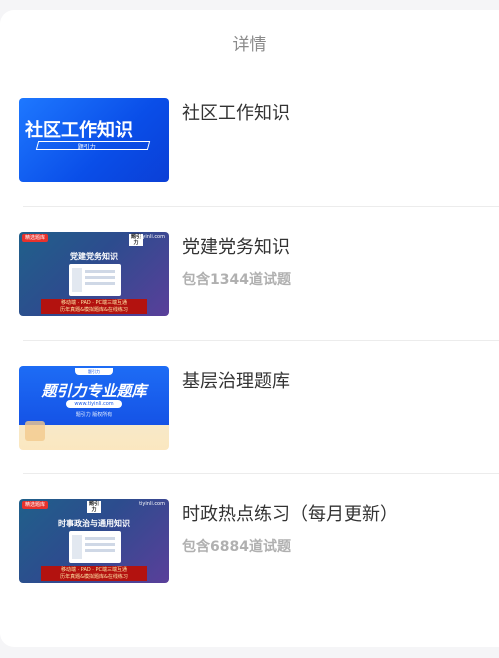 This screenshot has width=499, height=658. What do you see at coordinates (236, 547) in the screenshot?
I see `question-count: 包含6884道试题` at bounding box center [236, 547].